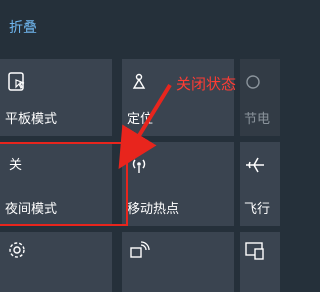  Describe the element at coordinates (56, 262) in the screenshot. I see `tile-settings` at that location.